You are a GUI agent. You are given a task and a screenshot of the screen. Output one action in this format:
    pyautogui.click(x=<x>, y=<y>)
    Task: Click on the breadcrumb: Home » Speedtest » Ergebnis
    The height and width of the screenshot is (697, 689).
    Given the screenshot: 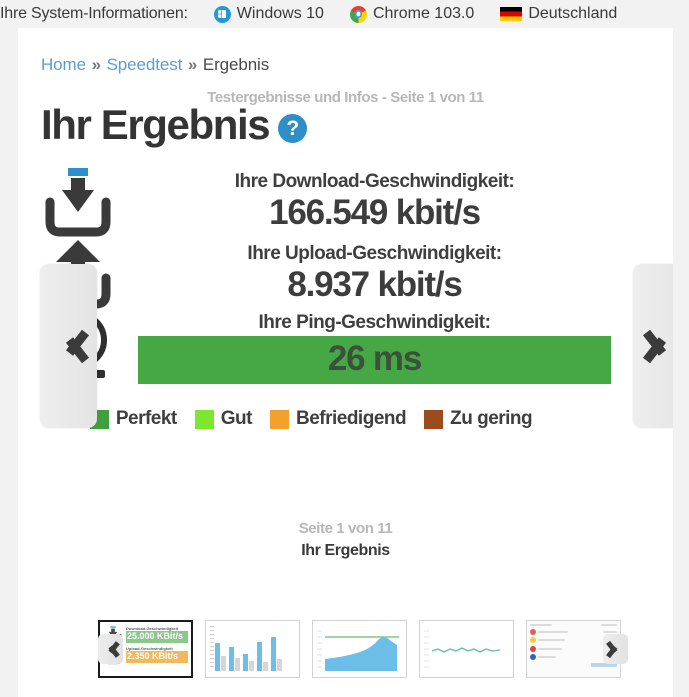 What is the action you would take?
    pyautogui.click(x=357, y=65)
    